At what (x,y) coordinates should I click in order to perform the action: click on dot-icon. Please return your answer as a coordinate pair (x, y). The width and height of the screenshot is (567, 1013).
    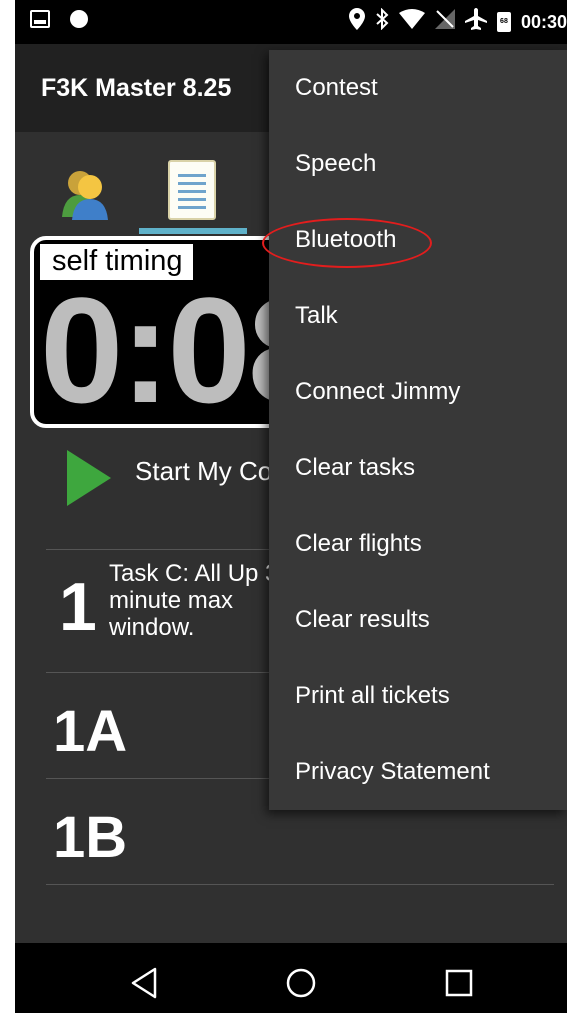
    Looking at the image, I should click on (79, 19).